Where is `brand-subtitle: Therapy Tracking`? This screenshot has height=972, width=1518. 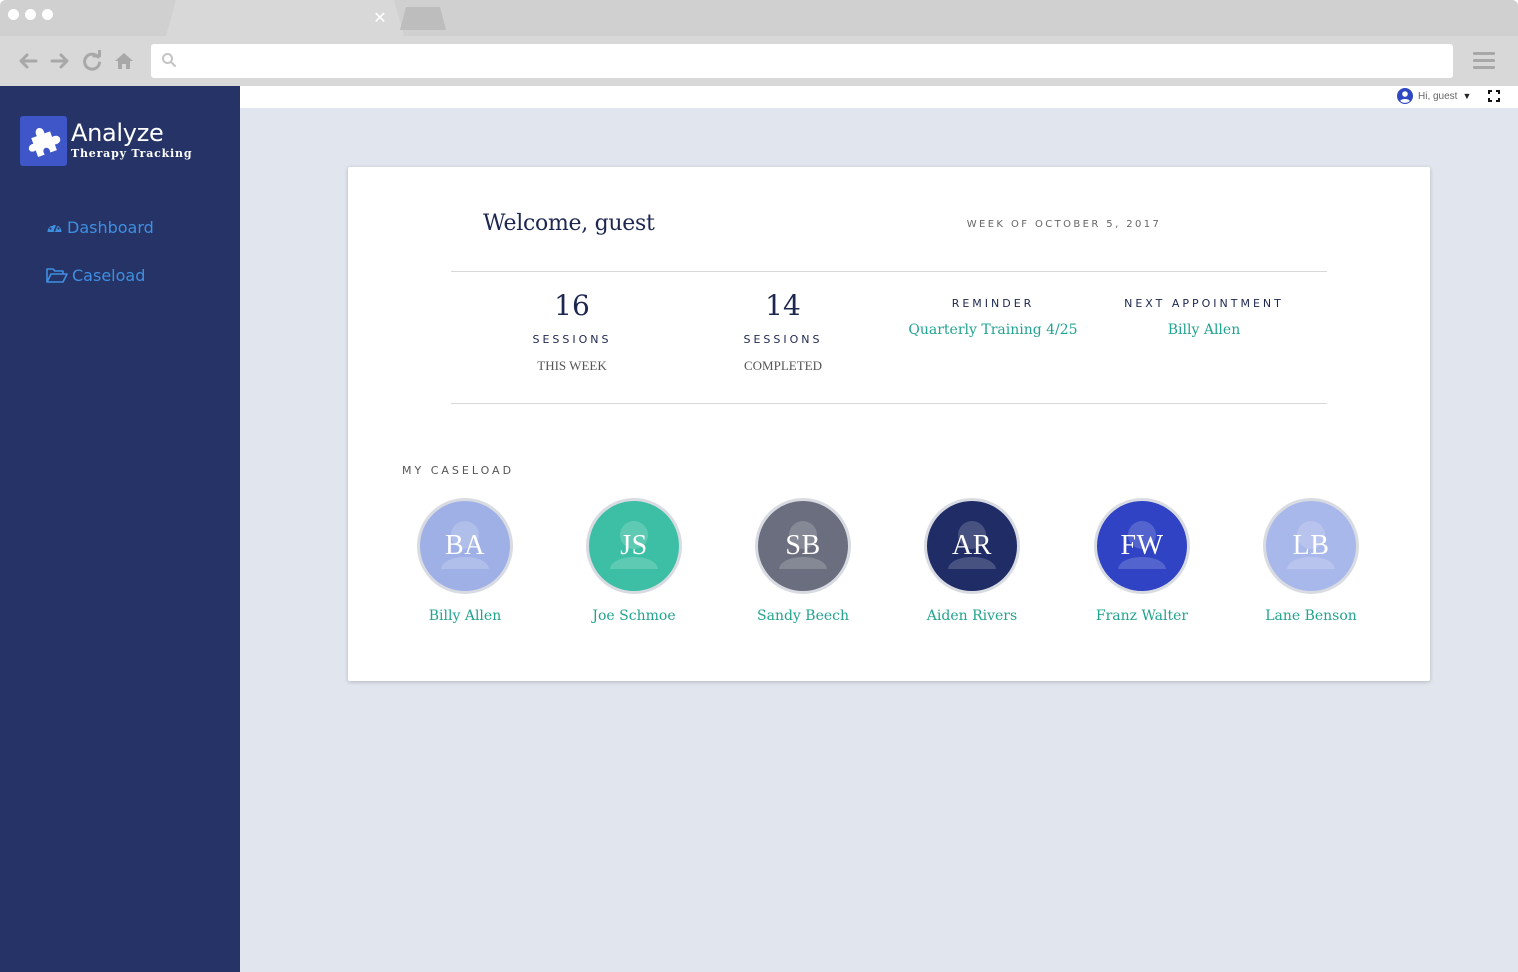 brand-subtitle: Therapy Tracking is located at coordinates (132, 153).